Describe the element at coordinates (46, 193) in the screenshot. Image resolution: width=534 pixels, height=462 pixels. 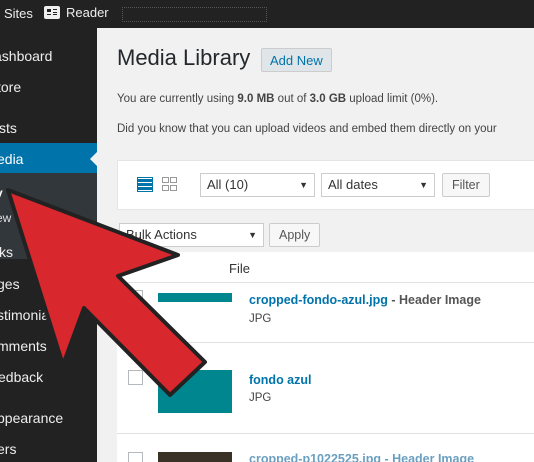
I see `submenu-library: y` at that location.